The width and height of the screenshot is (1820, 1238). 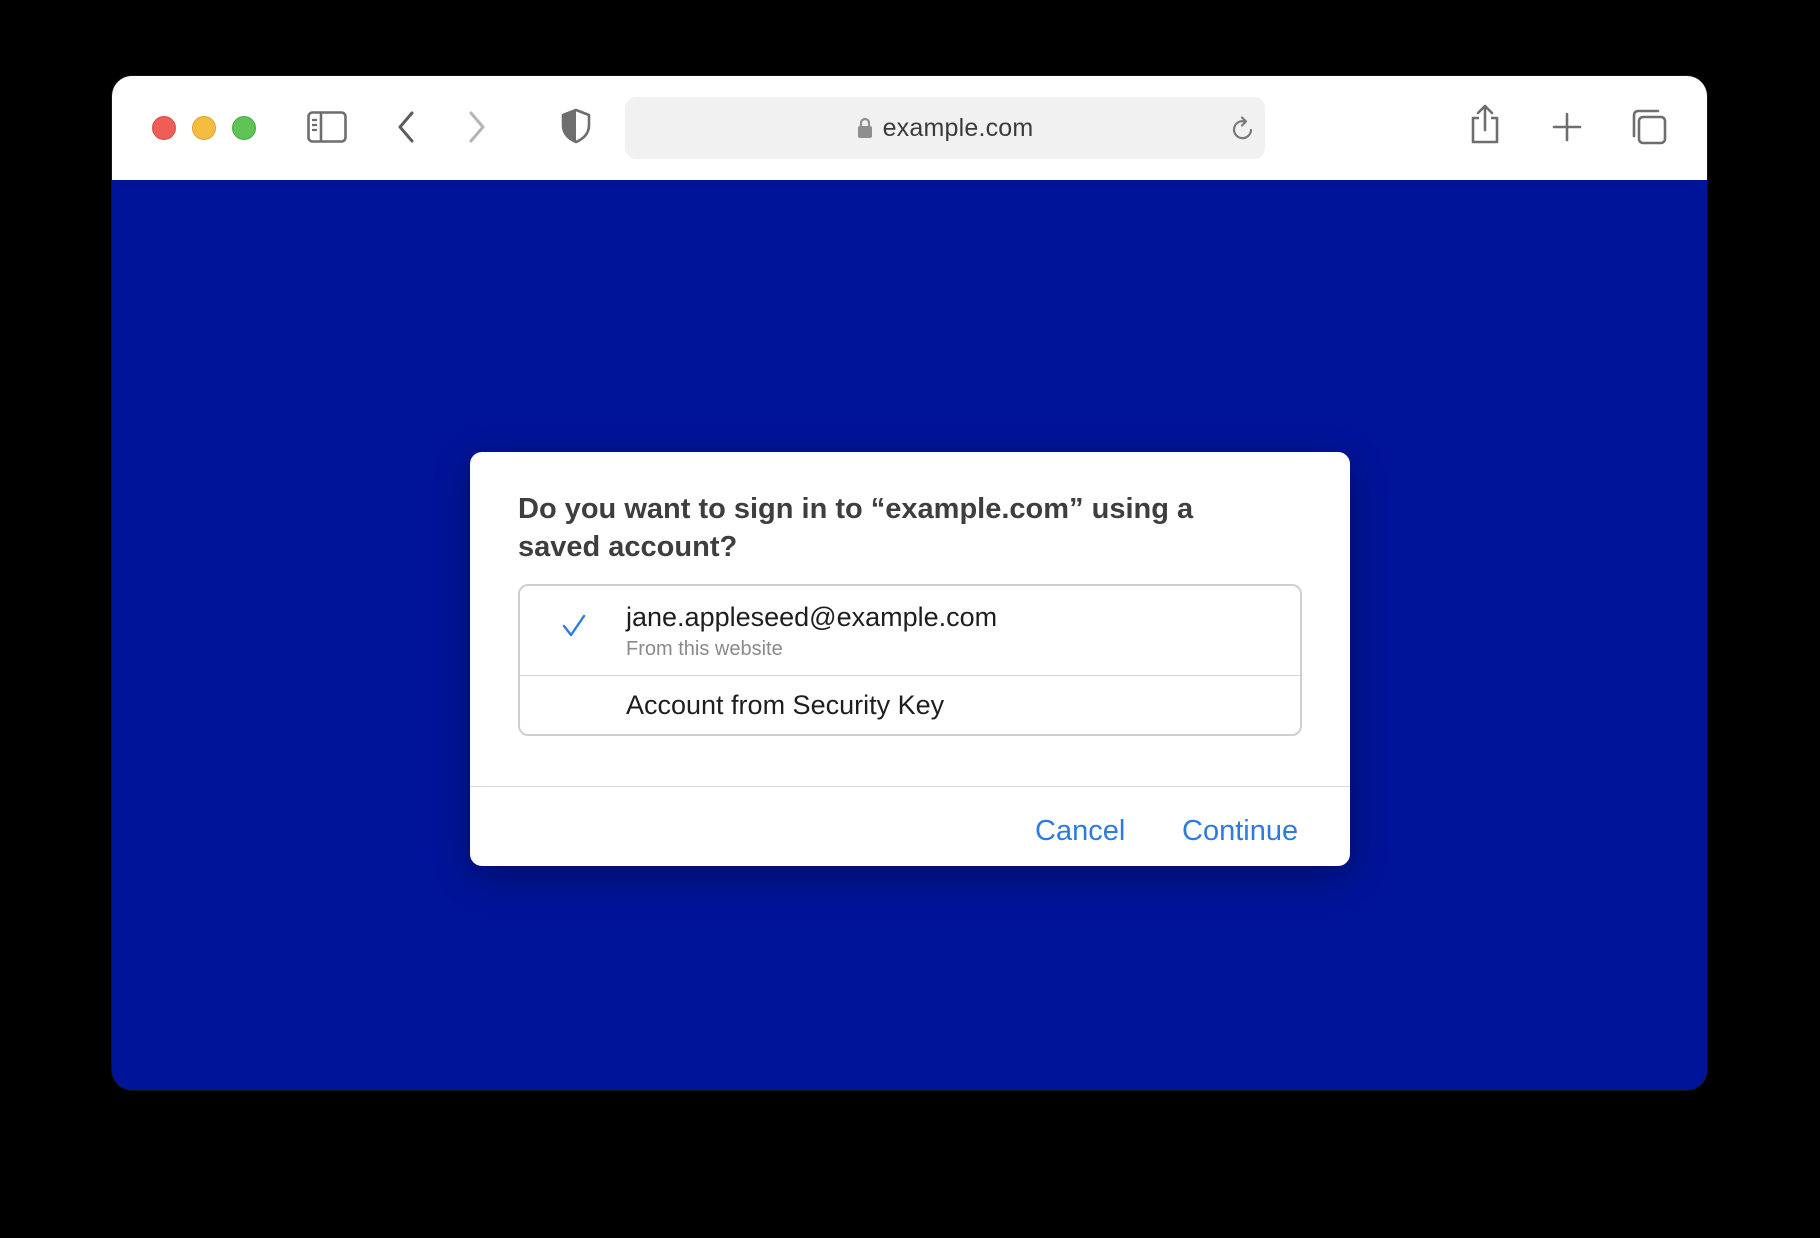 I want to click on lock-icon, so click(x=864, y=127).